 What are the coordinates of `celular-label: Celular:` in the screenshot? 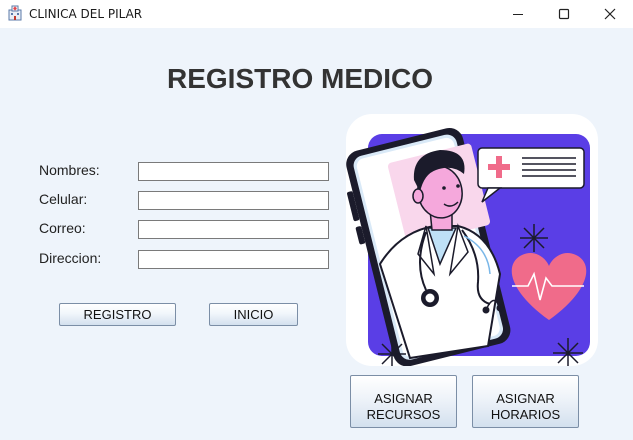 It's located at (63, 199).